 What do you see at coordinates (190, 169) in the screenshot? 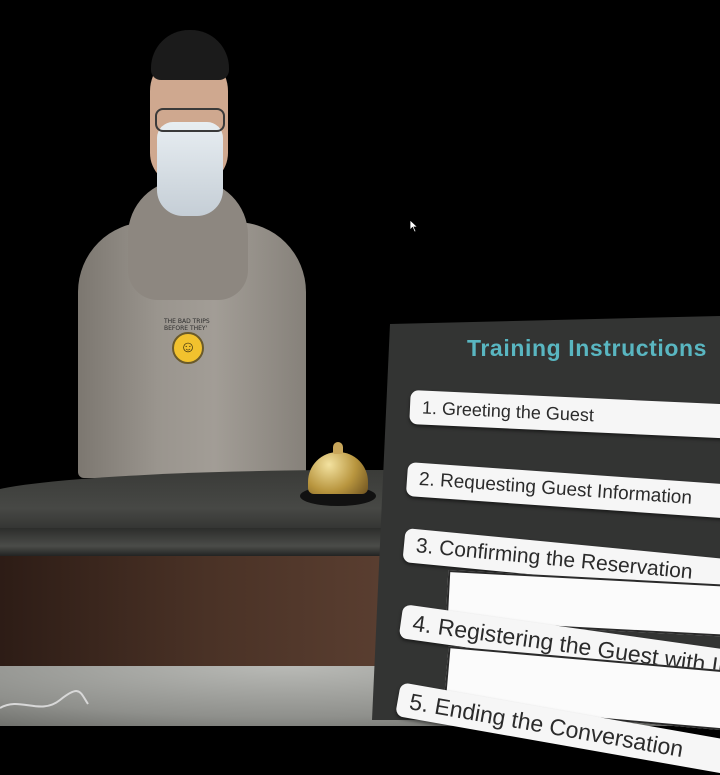
I see `face-mask` at bounding box center [190, 169].